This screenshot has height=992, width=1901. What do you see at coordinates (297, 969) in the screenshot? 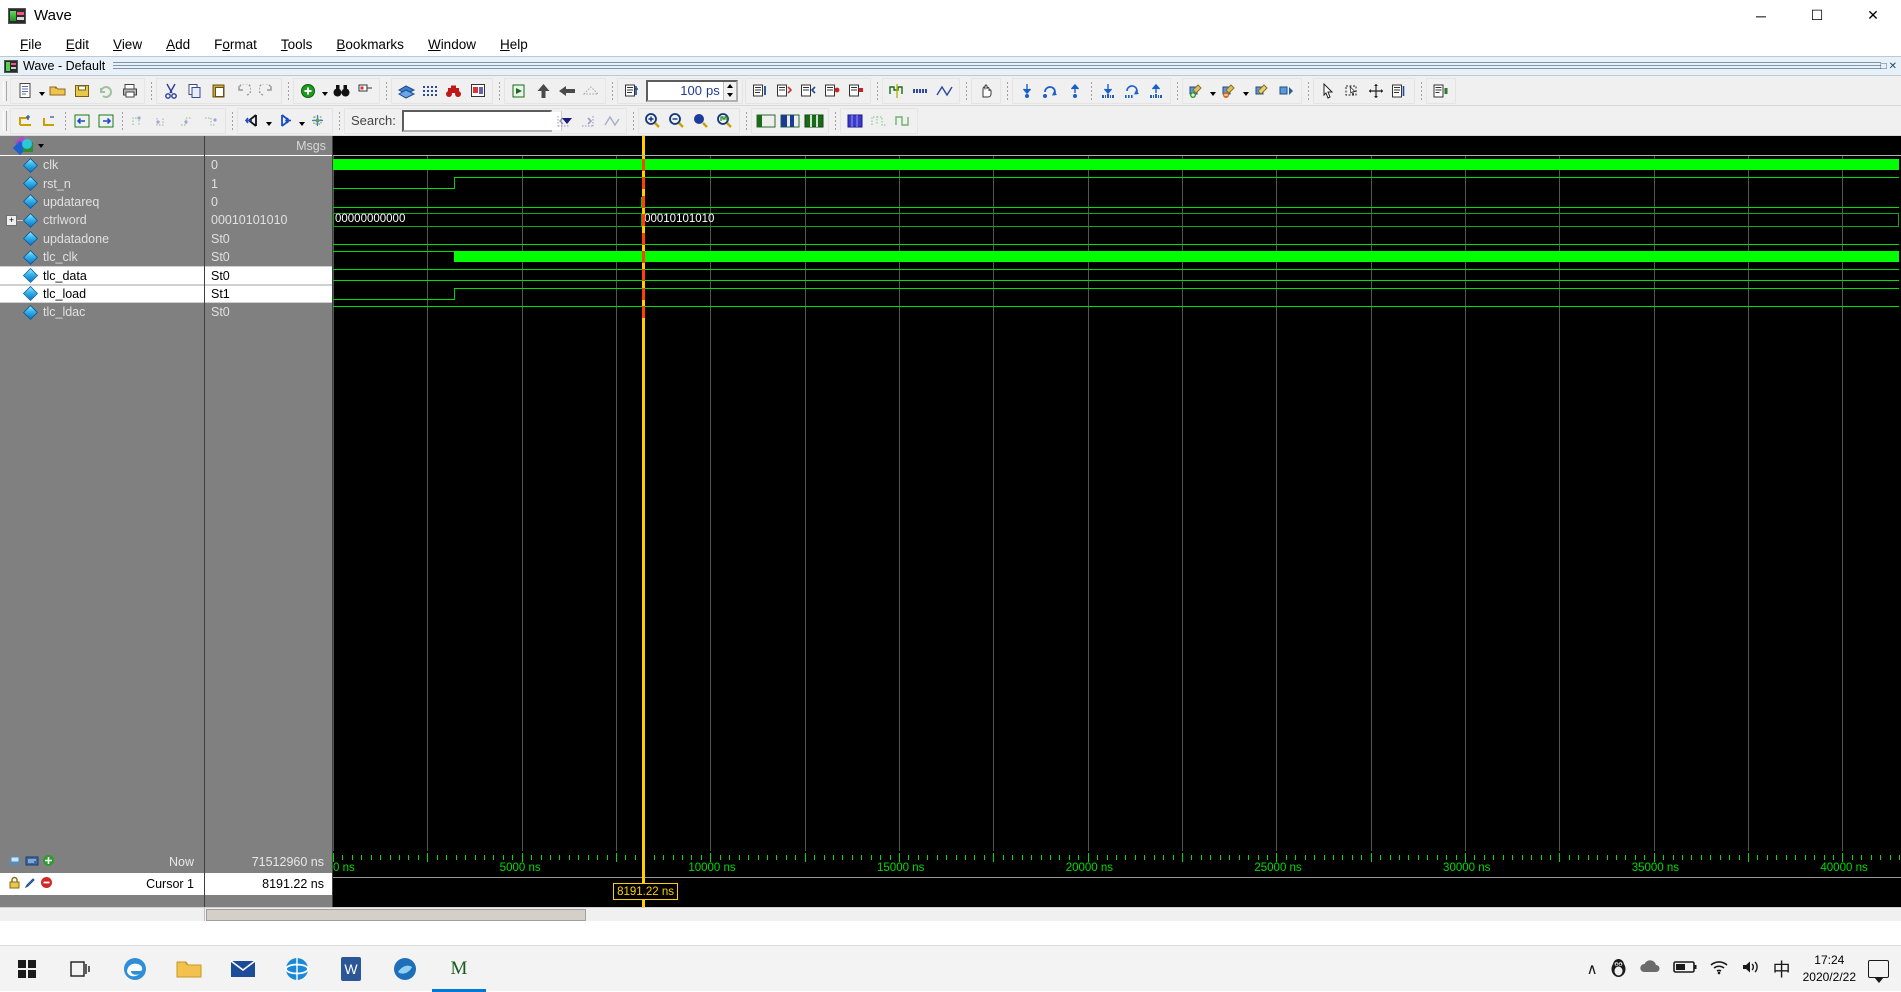
I see `taskbar-ie` at bounding box center [297, 969].